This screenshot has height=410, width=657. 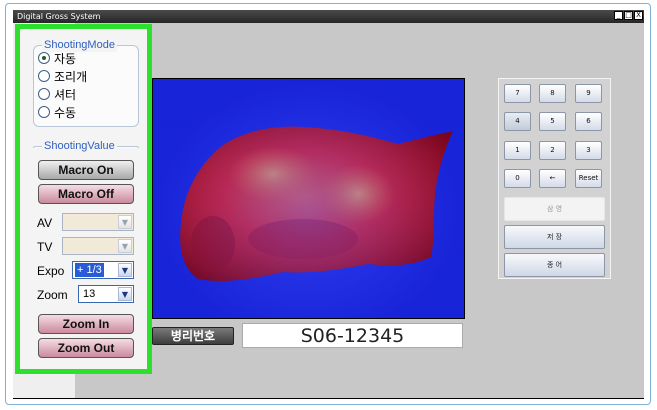 I want to click on shooting-mode-group: ShootingMode 자동 조리개 셔터 수동, so click(x=86, y=82).